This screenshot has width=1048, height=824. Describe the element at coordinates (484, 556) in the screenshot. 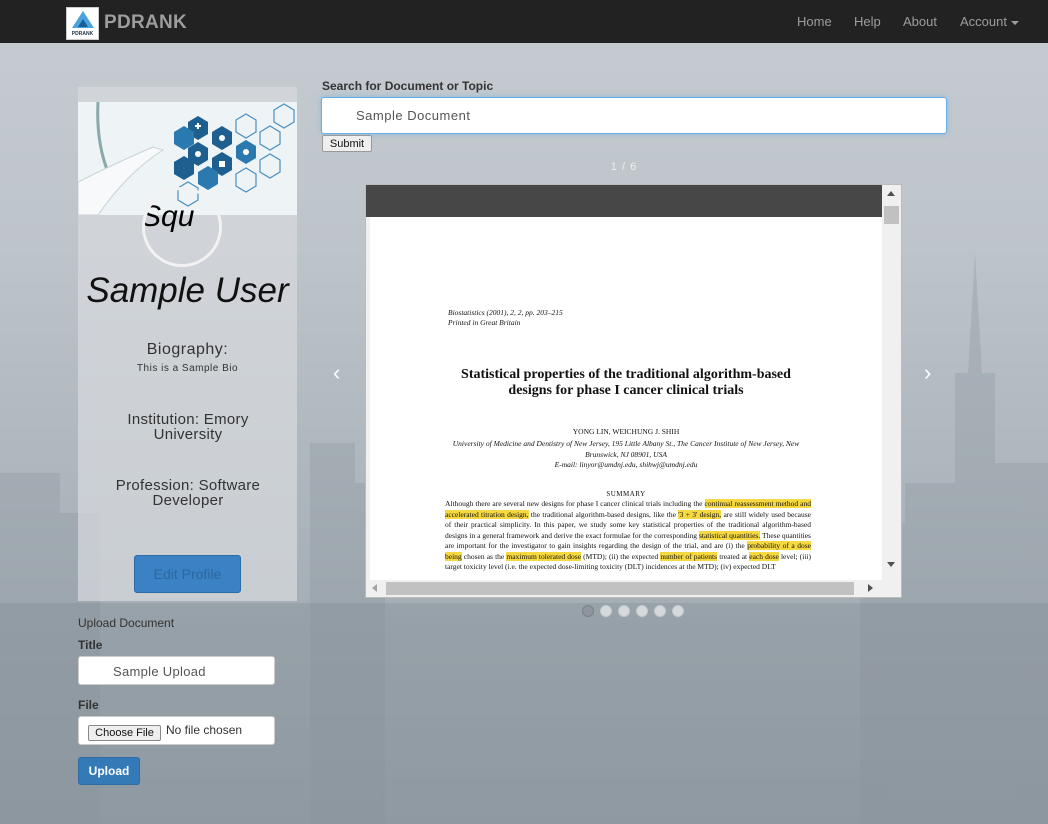

I see `abstract-text: chosen as the` at that location.